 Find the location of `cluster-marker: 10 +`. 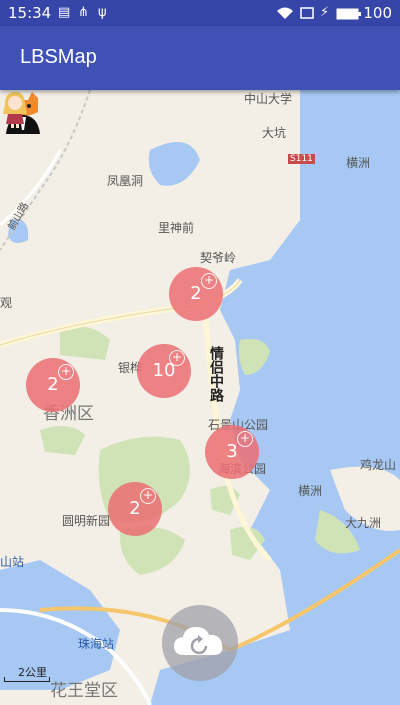

cluster-marker: 10 + is located at coordinates (164, 371).